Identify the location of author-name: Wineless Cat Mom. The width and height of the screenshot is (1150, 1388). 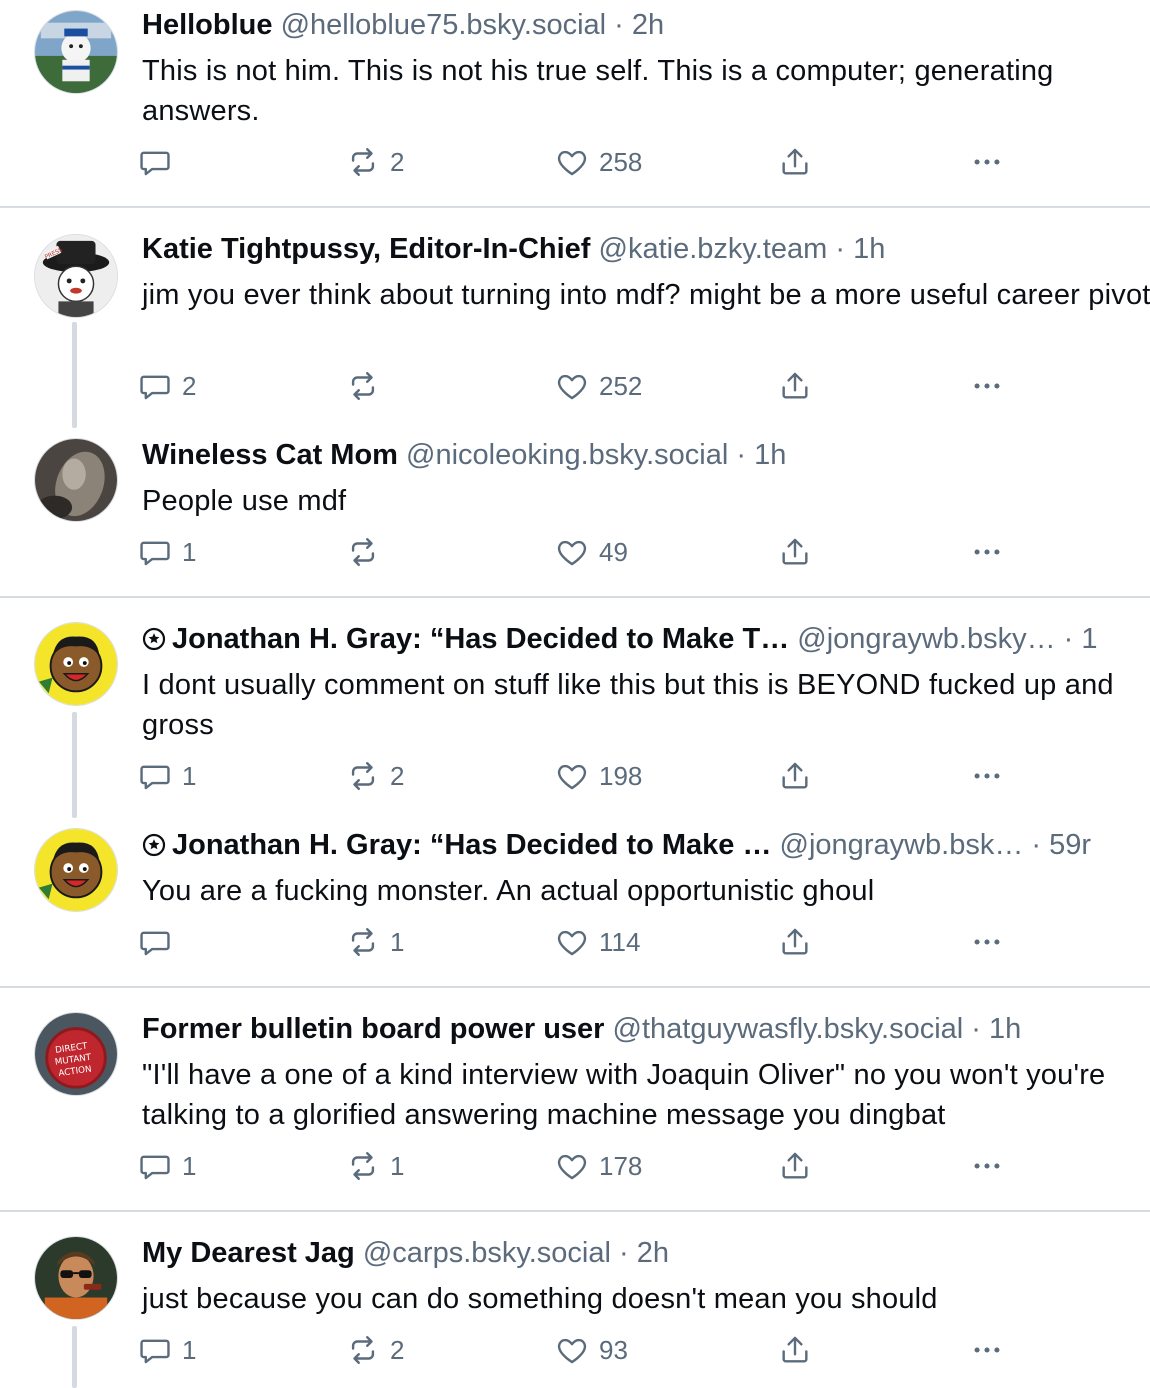
(270, 455).